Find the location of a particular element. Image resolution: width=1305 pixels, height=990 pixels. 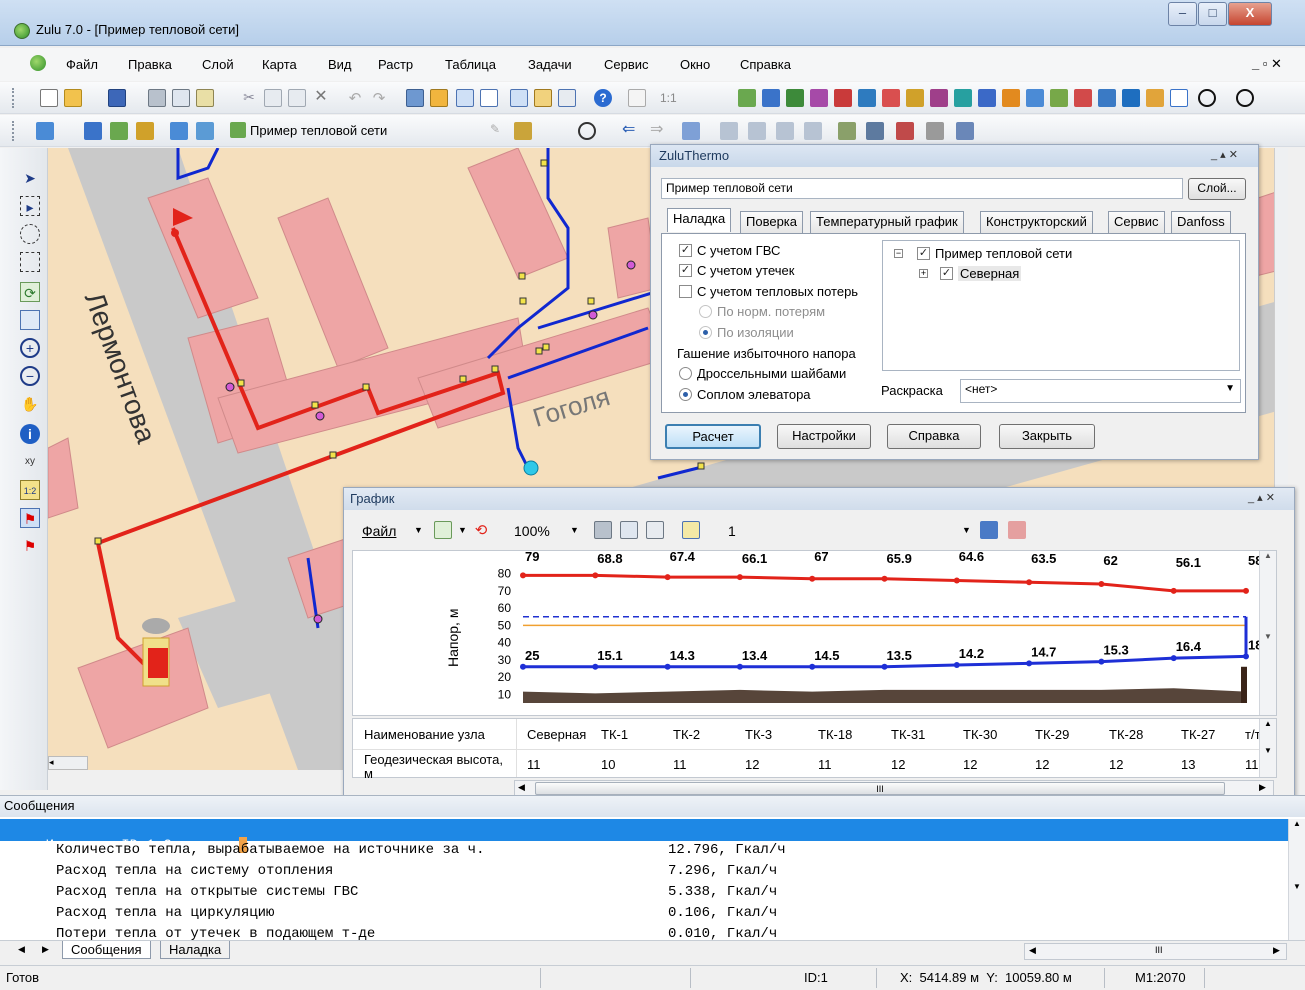

copy-icon is located at coordinates (273, 98).